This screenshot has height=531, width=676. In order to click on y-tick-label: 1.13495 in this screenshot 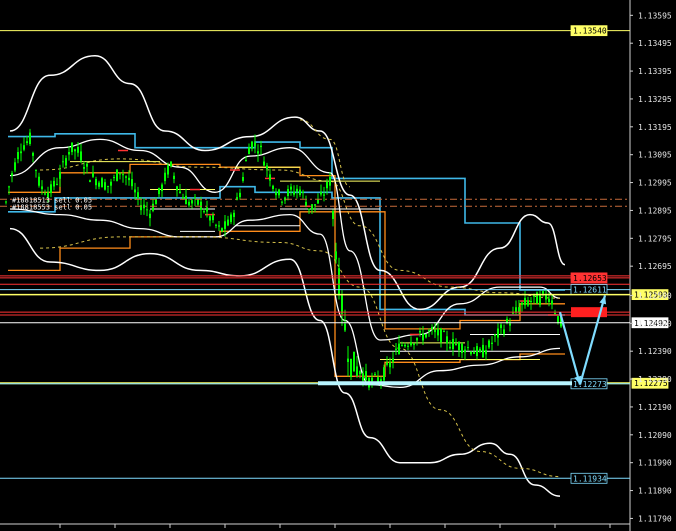, I will do `click(655, 43)`.